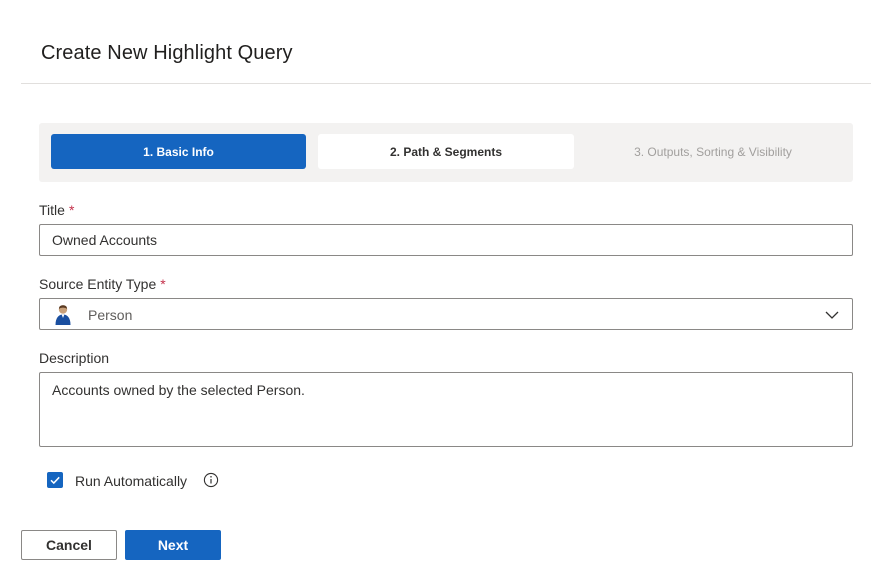  Describe the element at coordinates (173, 545) in the screenshot. I see `next-button: Next` at that location.